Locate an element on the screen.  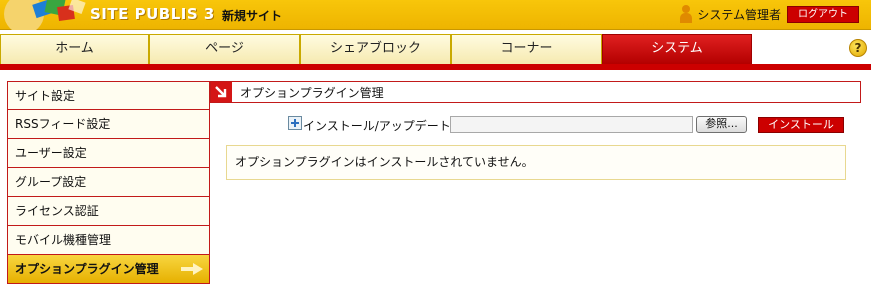
main-nav: ホーム ページ シェアブロック コーナー システム ? is located at coordinates (435, 47).